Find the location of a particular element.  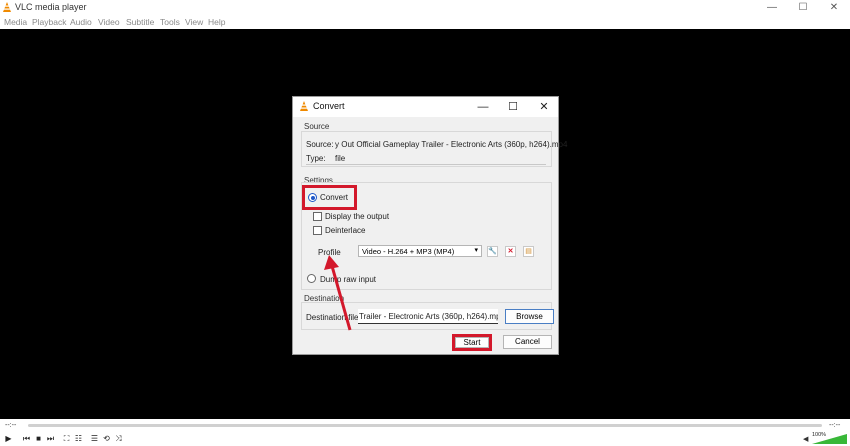

previous-icon: ⏮ is located at coordinates (26, 438).